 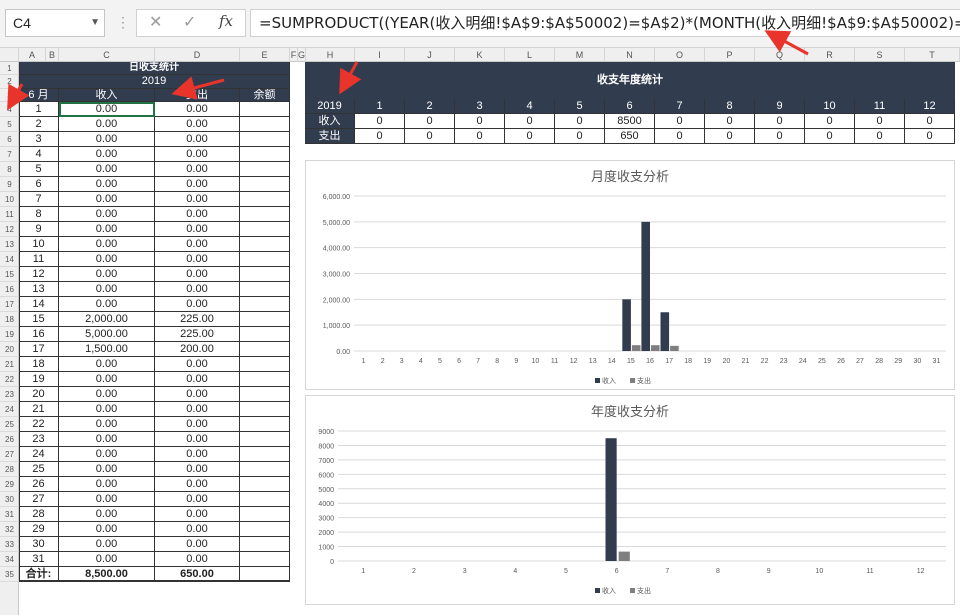 I want to click on annotation-arrows, so click(x=408, y=70).